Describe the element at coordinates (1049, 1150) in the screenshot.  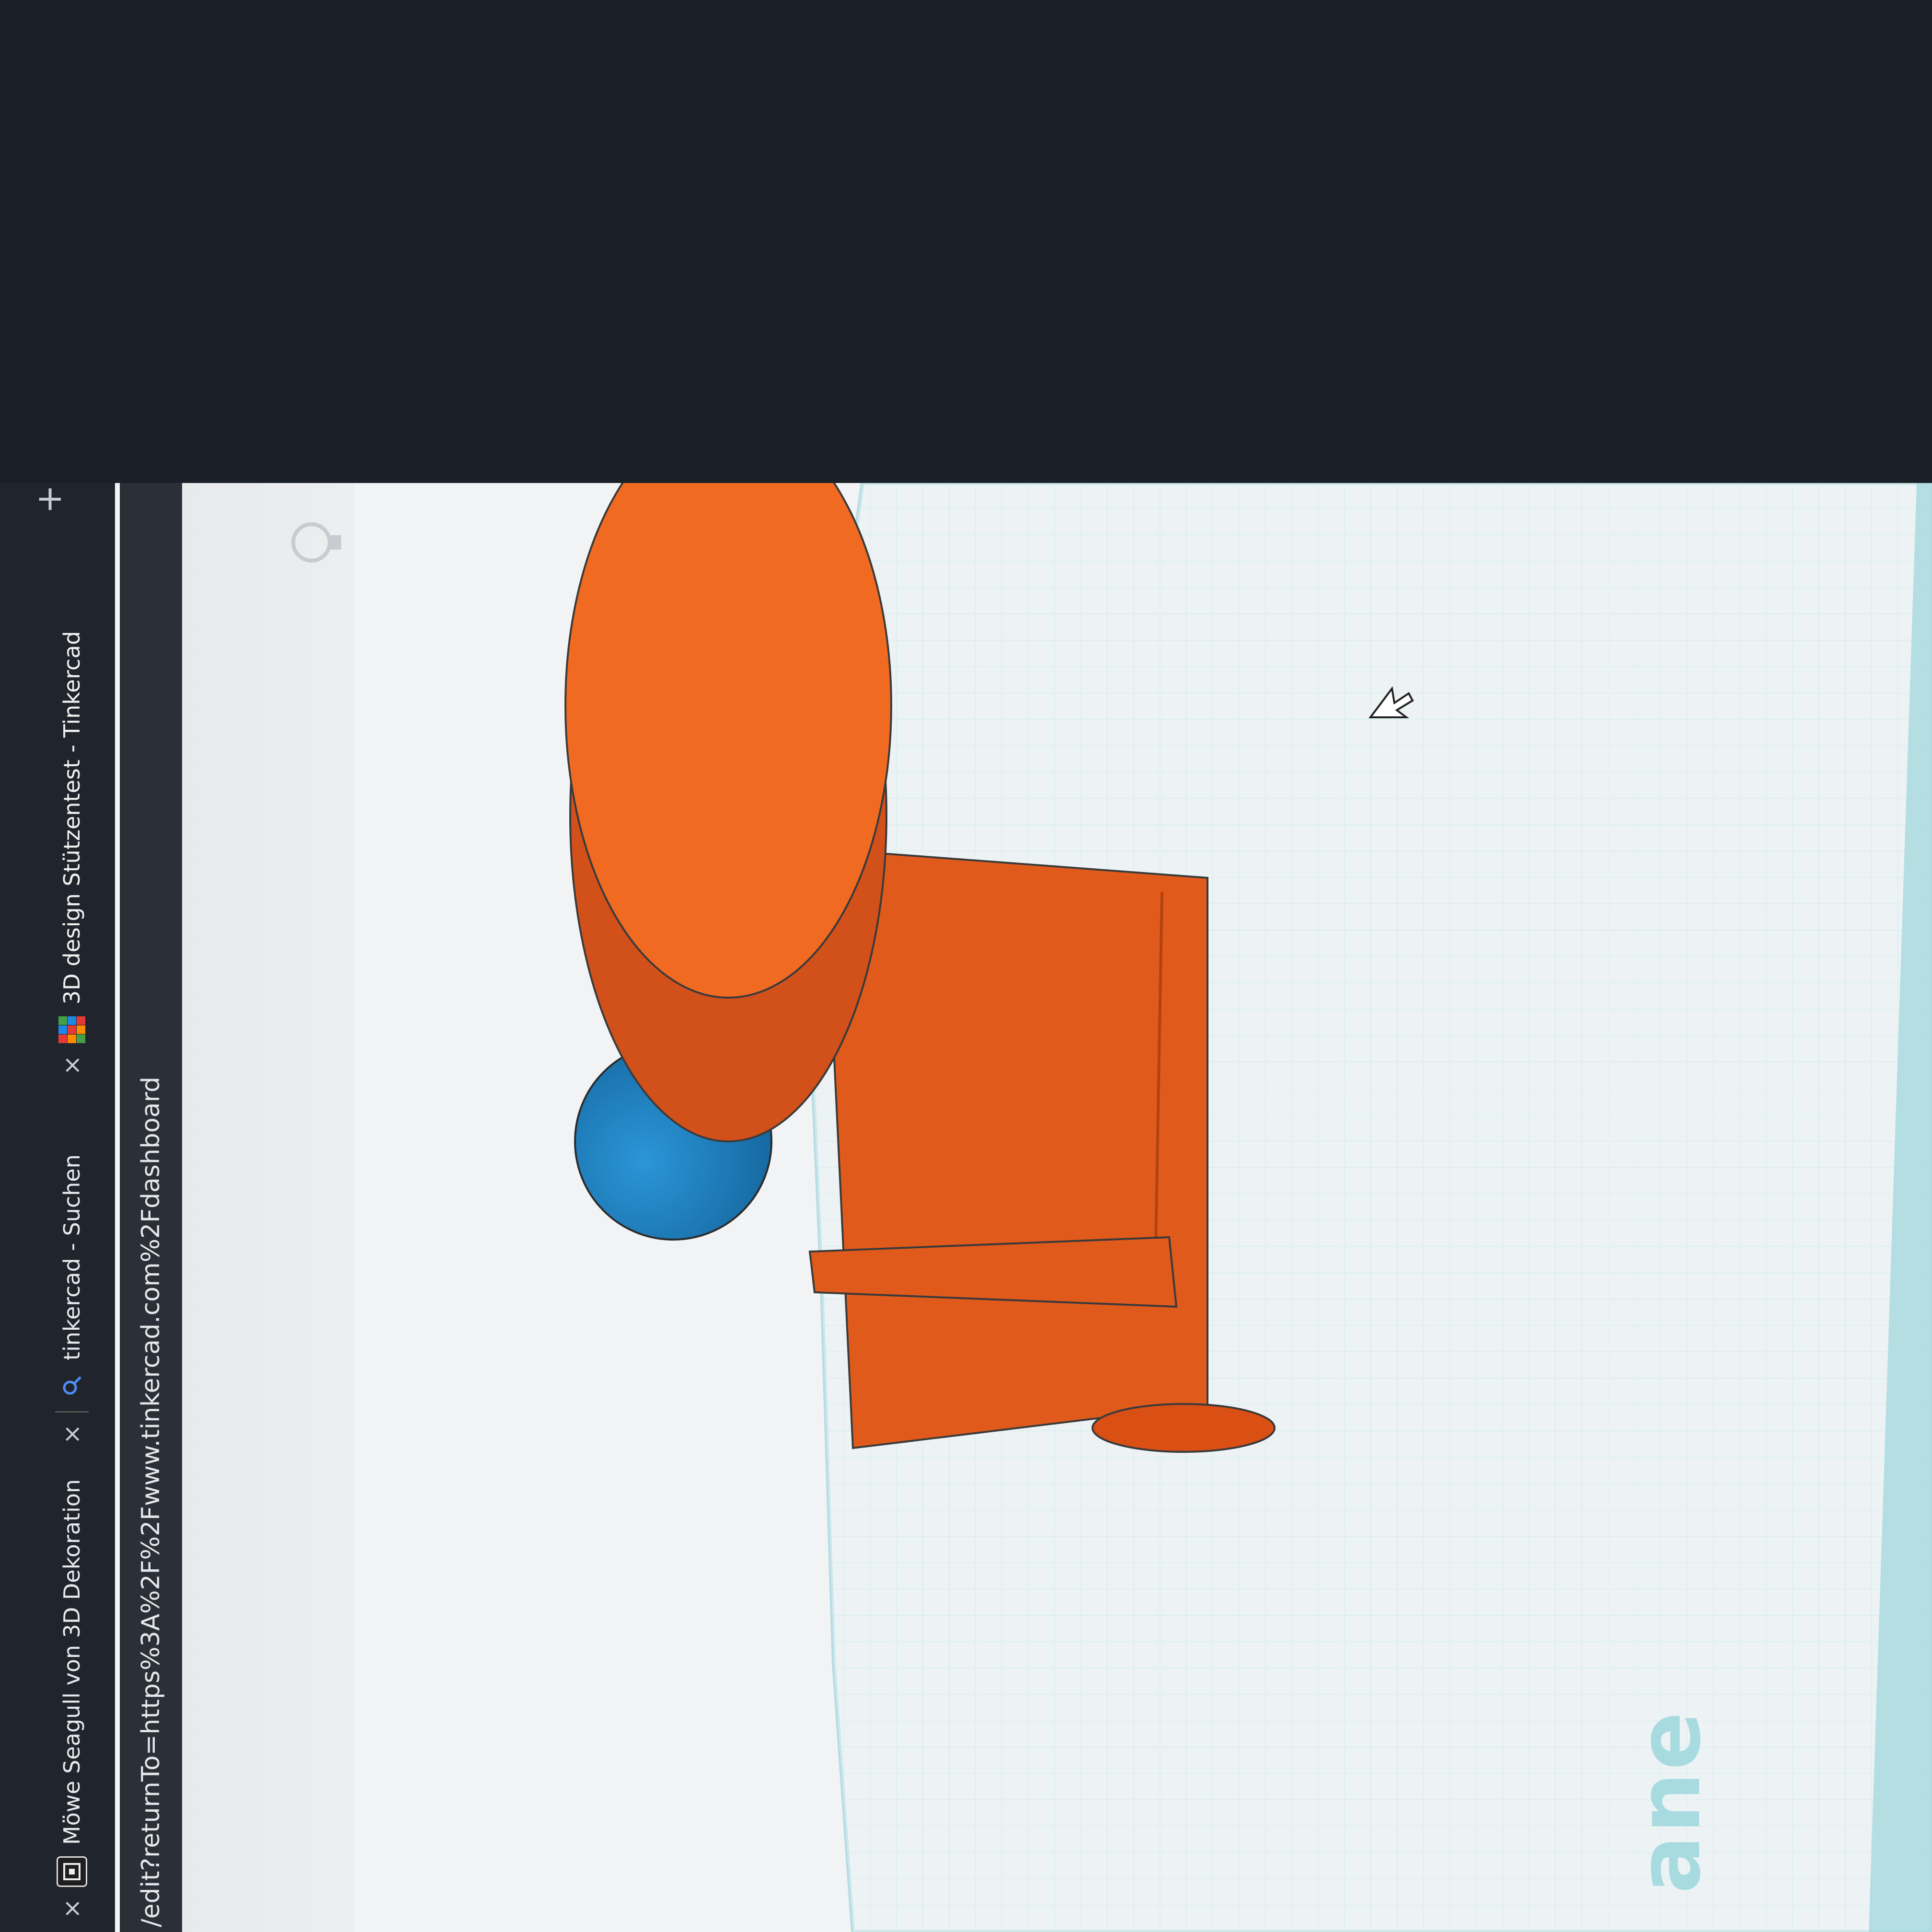
I see `horizontal-rod` at that location.